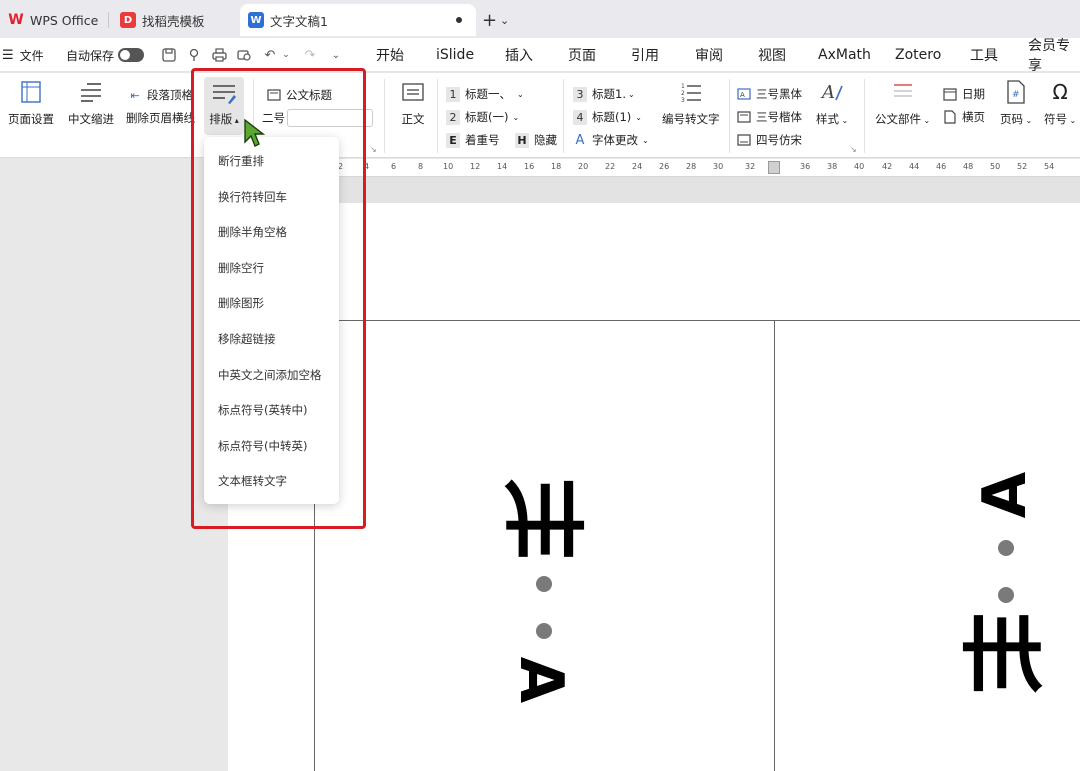  Describe the element at coordinates (964, 94) in the screenshot. I see `date-button: 日期` at that location.